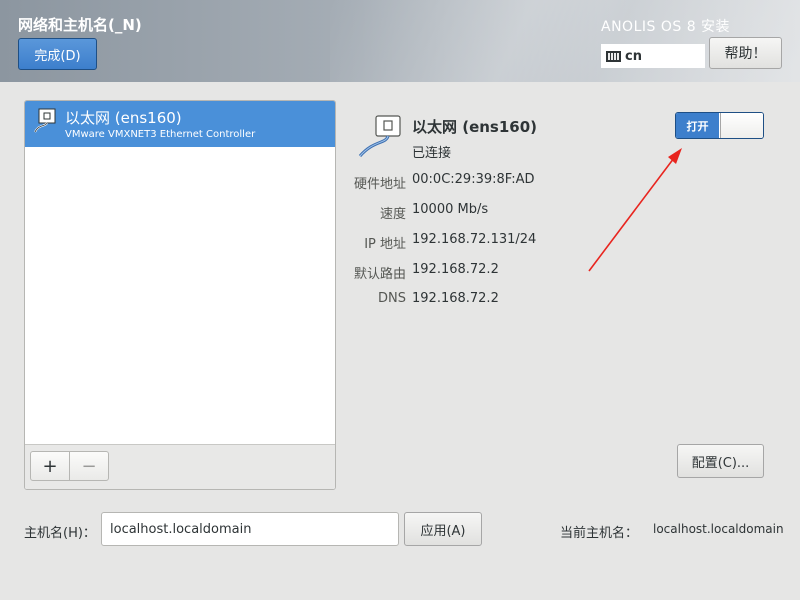 This screenshot has width=800, height=600. Describe the element at coordinates (599, 533) in the screenshot. I see `current-hostname-label: 当前主机名：` at that location.